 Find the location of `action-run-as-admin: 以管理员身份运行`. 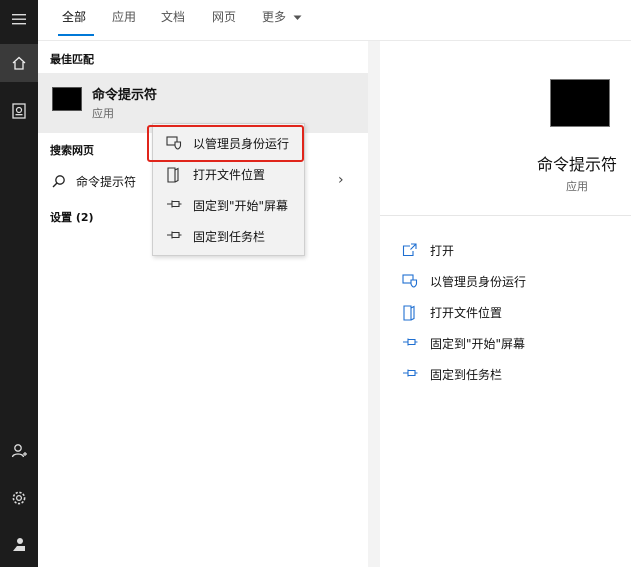

action-run-as-admin: 以管理员身份运行 is located at coordinates (505, 282).